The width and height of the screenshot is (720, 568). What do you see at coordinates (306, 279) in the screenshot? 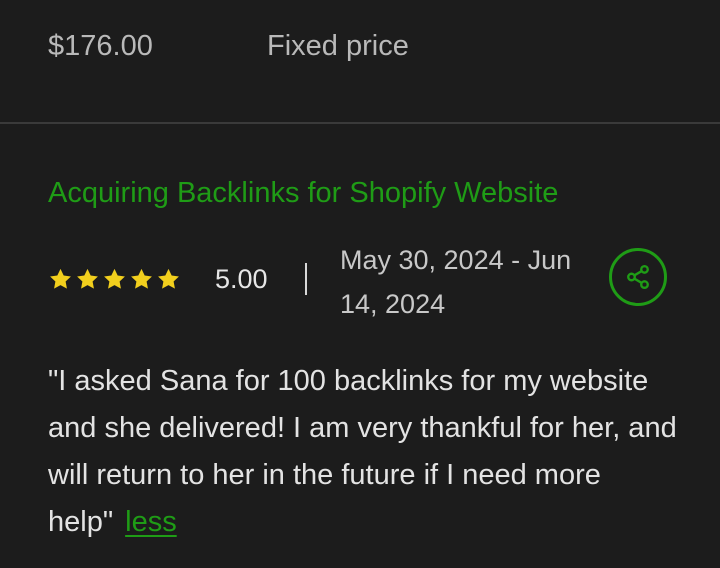
I see `rating-date-divider` at bounding box center [306, 279].